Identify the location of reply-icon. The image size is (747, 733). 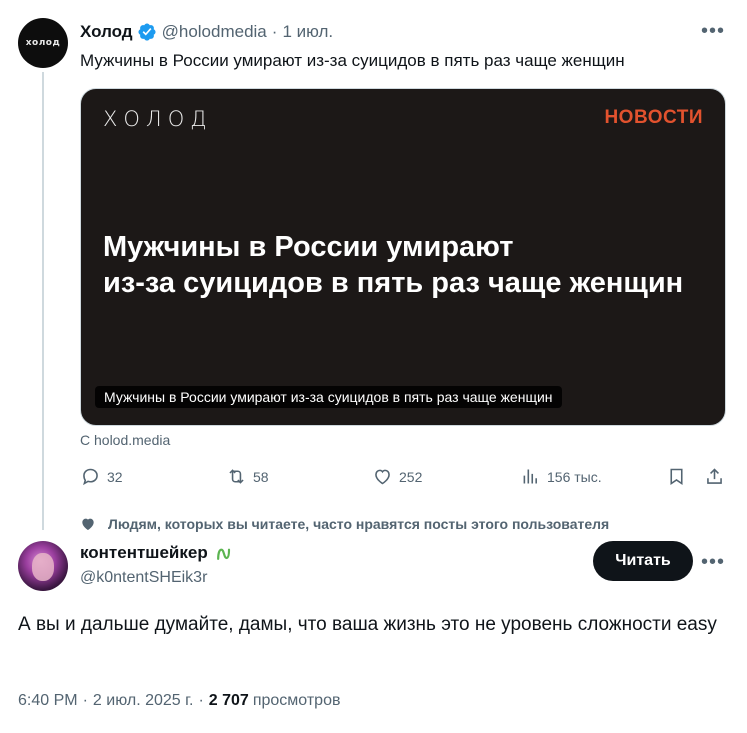
(90, 477).